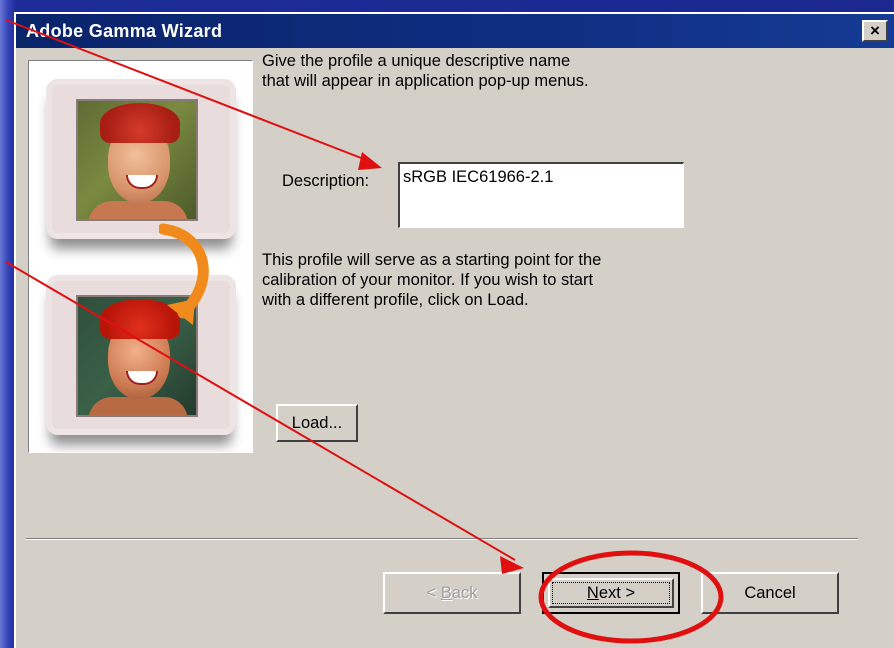 The image size is (894, 648). Describe the element at coordinates (446, 593) in the screenshot. I see `back-accelerator: B` at that location.